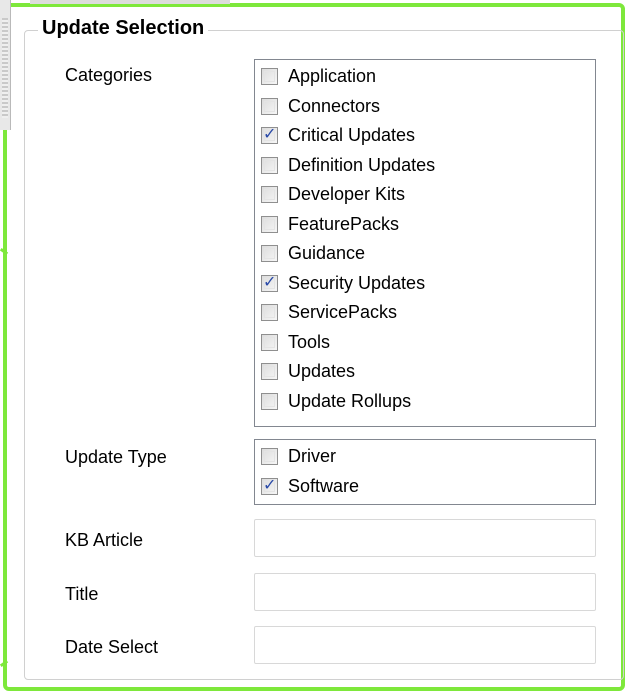 The height and width of the screenshot is (692, 626). What do you see at coordinates (327, 253) in the screenshot?
I see `checklist-item-label: Guidance` at bounding box center [327, 253].